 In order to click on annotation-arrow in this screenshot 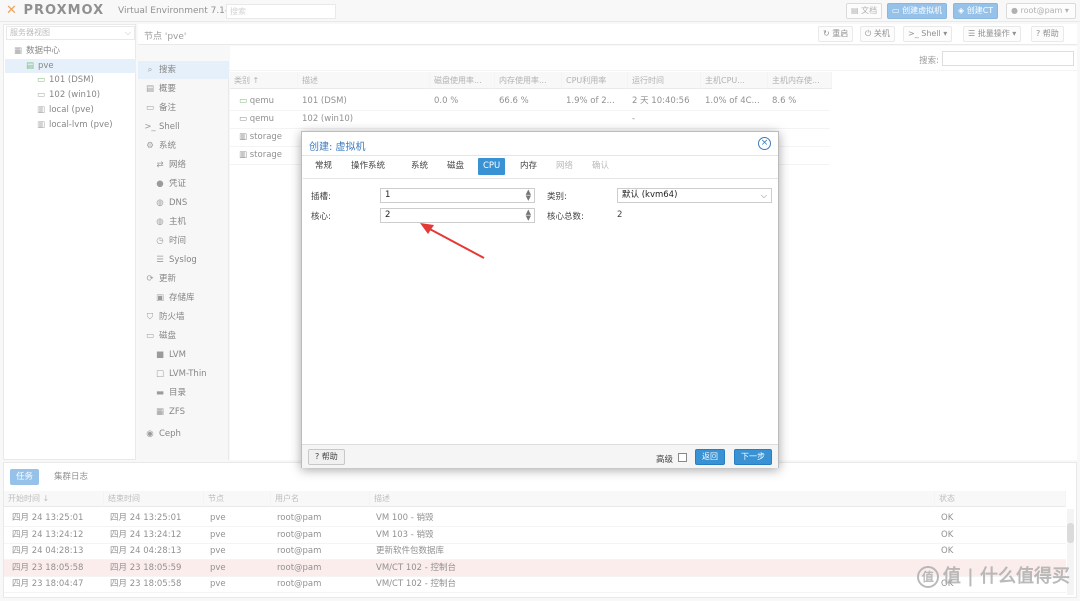, I will do `click(452, 241)`.